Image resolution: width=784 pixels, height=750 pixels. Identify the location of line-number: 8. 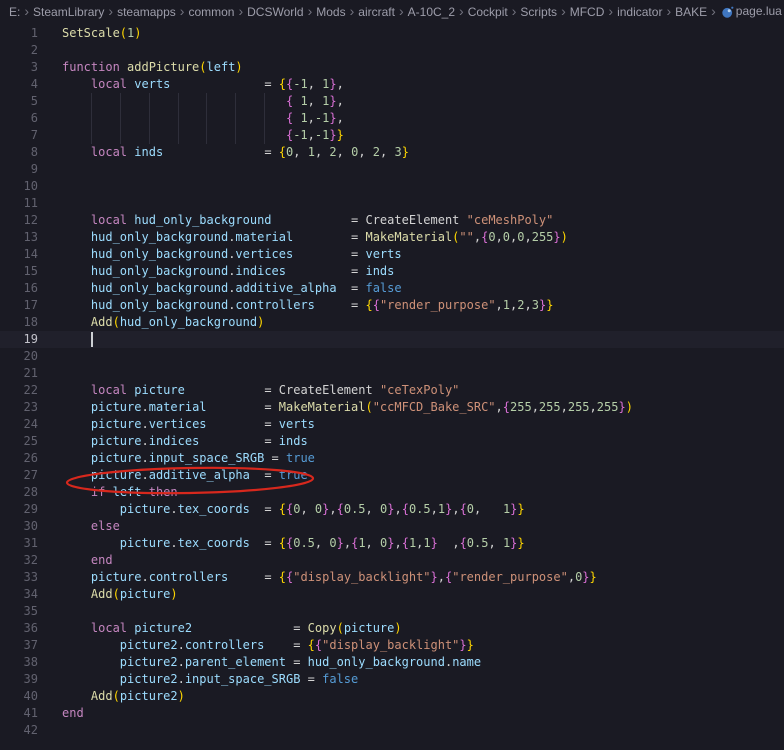
(34, 152).